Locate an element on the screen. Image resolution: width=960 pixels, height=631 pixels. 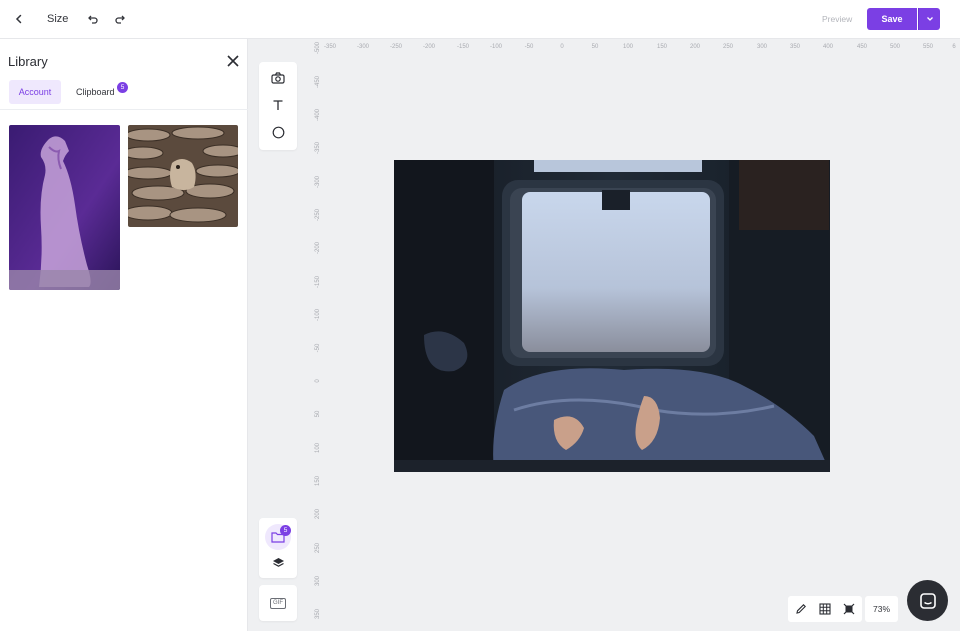
ruler-tick: -500 is located at coordinates (318, 48).